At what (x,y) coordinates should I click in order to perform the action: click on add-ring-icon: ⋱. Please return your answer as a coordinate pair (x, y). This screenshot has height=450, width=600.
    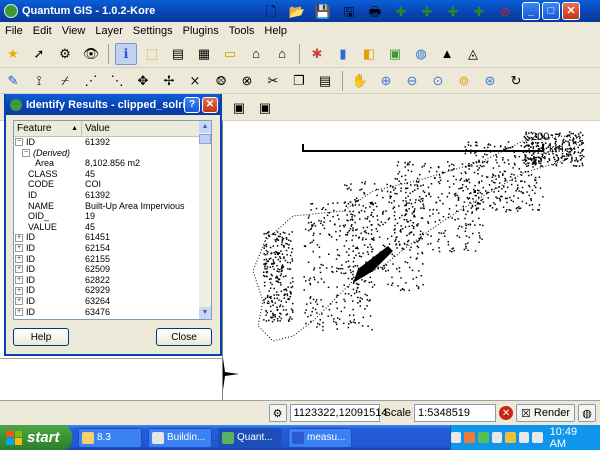
    Looking at the image, I should click on (117, 81).